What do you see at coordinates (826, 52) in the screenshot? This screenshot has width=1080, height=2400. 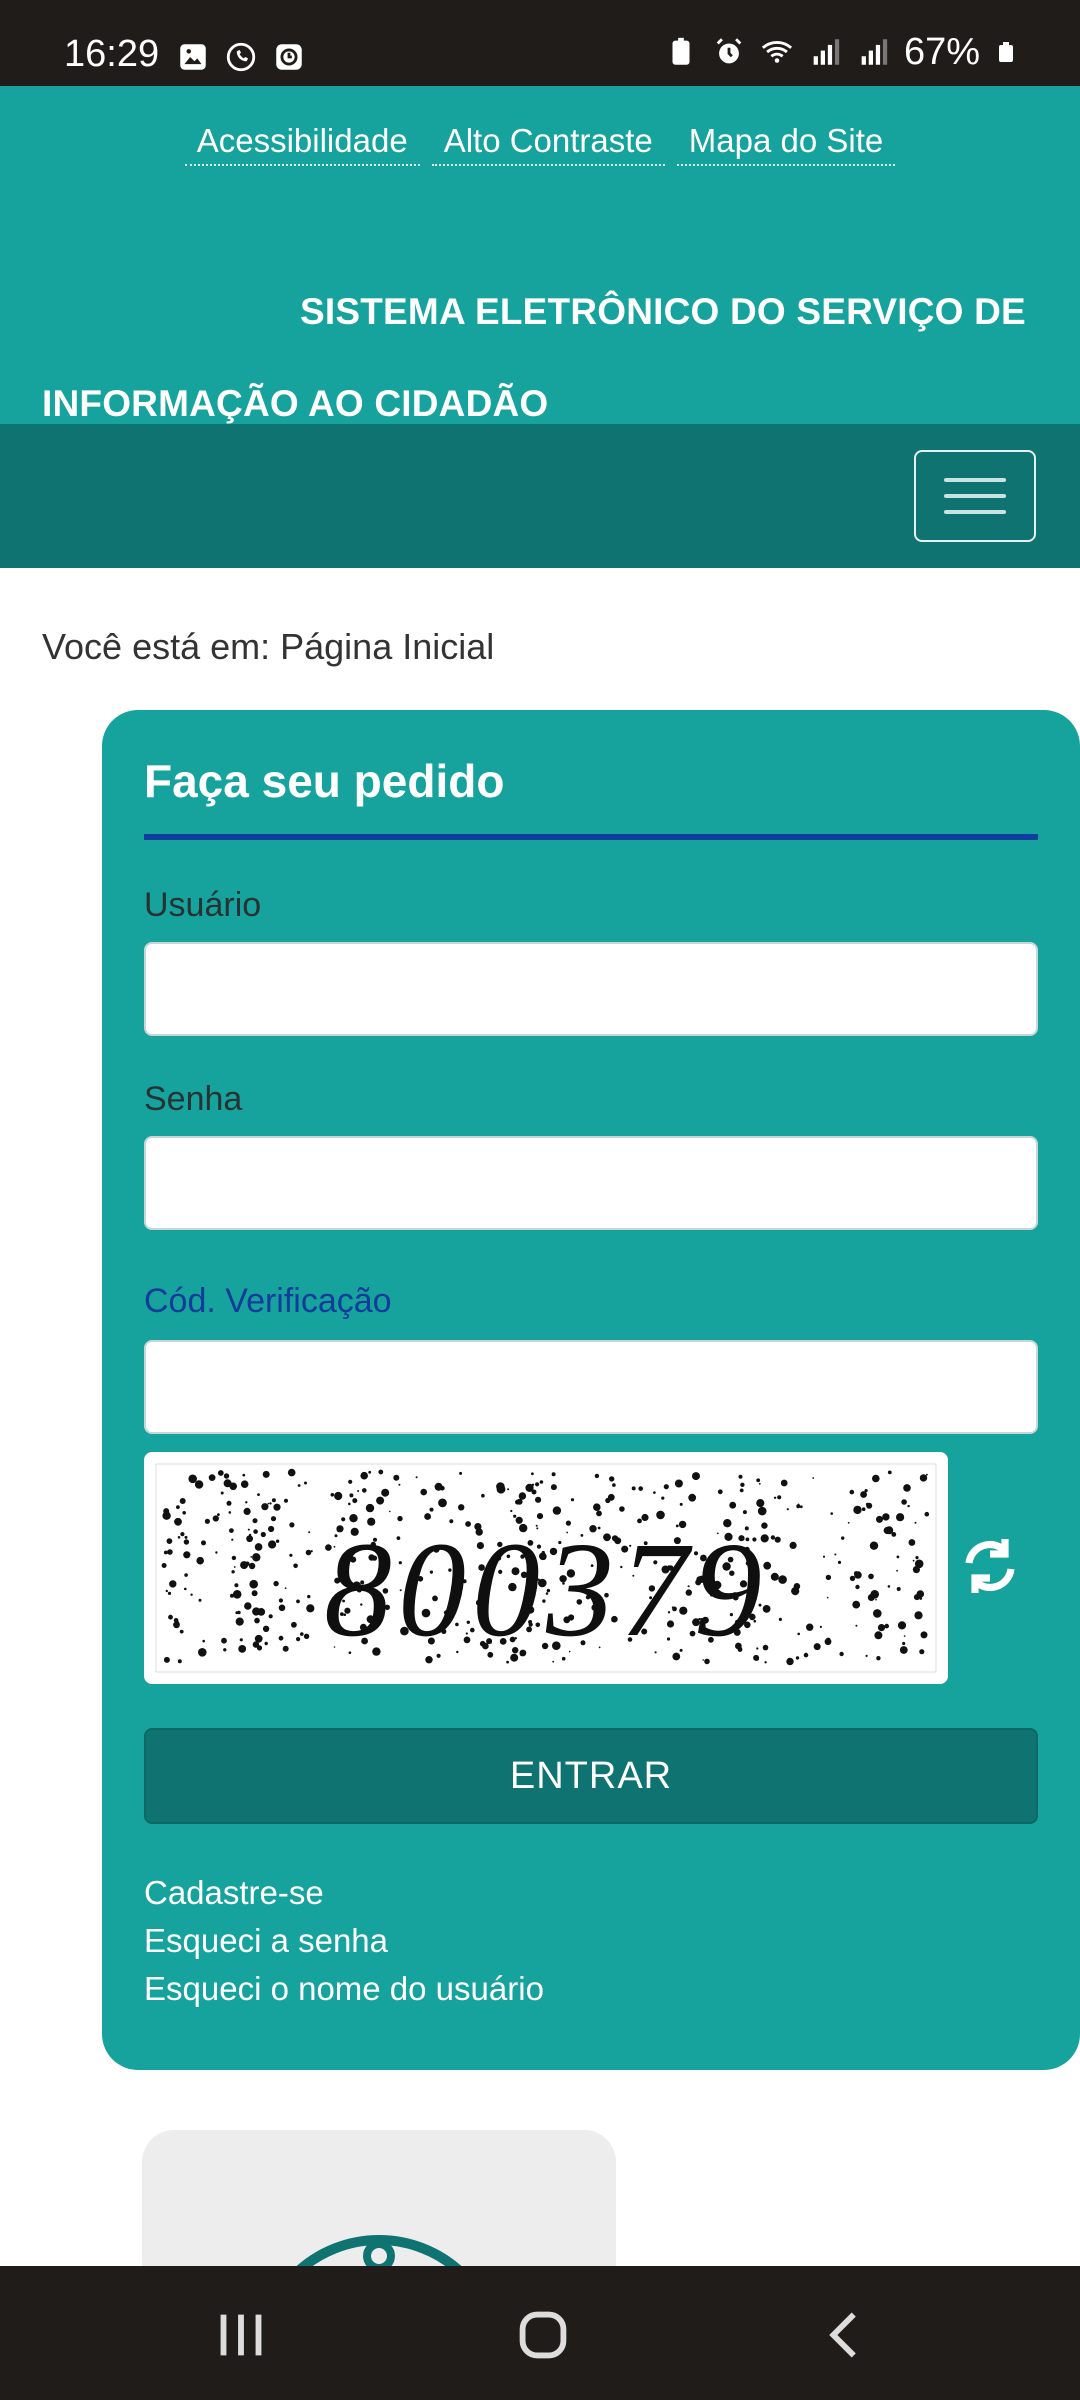 I see `signal-icon` at bounding box center [826, 52].